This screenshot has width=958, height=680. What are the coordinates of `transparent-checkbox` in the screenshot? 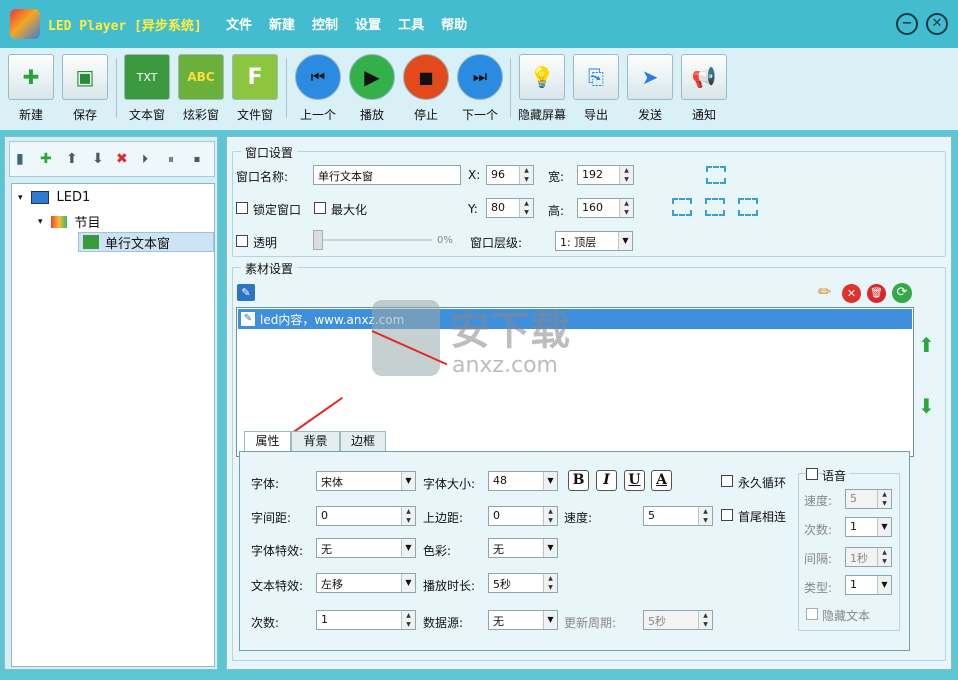 It's located at (242, 241).